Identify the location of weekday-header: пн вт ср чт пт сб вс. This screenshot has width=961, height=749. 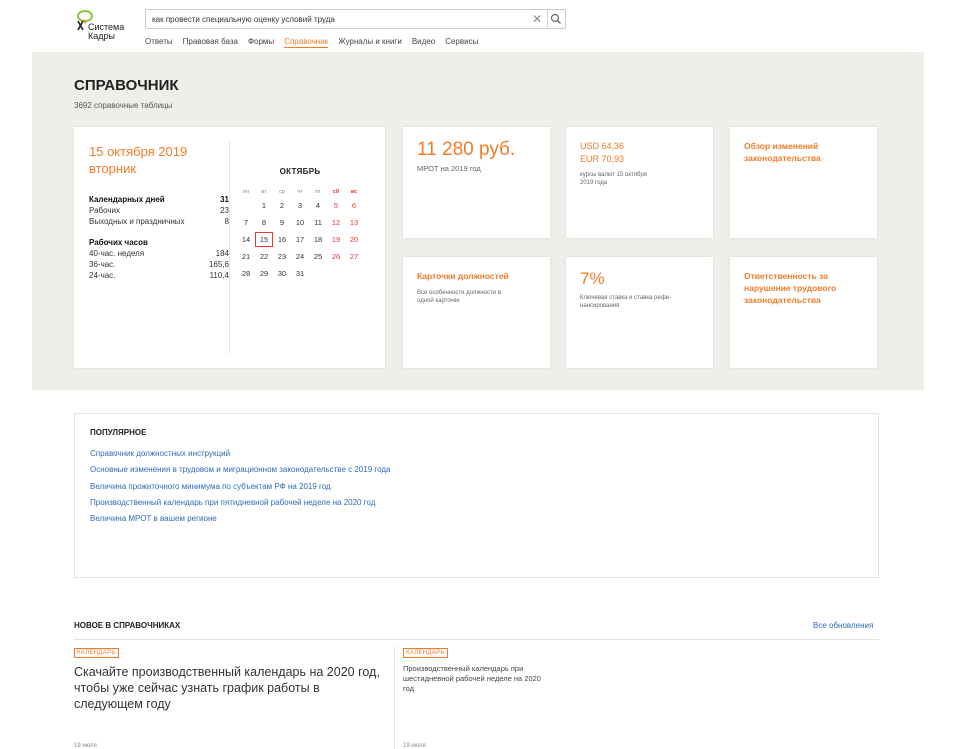
(300, 192).